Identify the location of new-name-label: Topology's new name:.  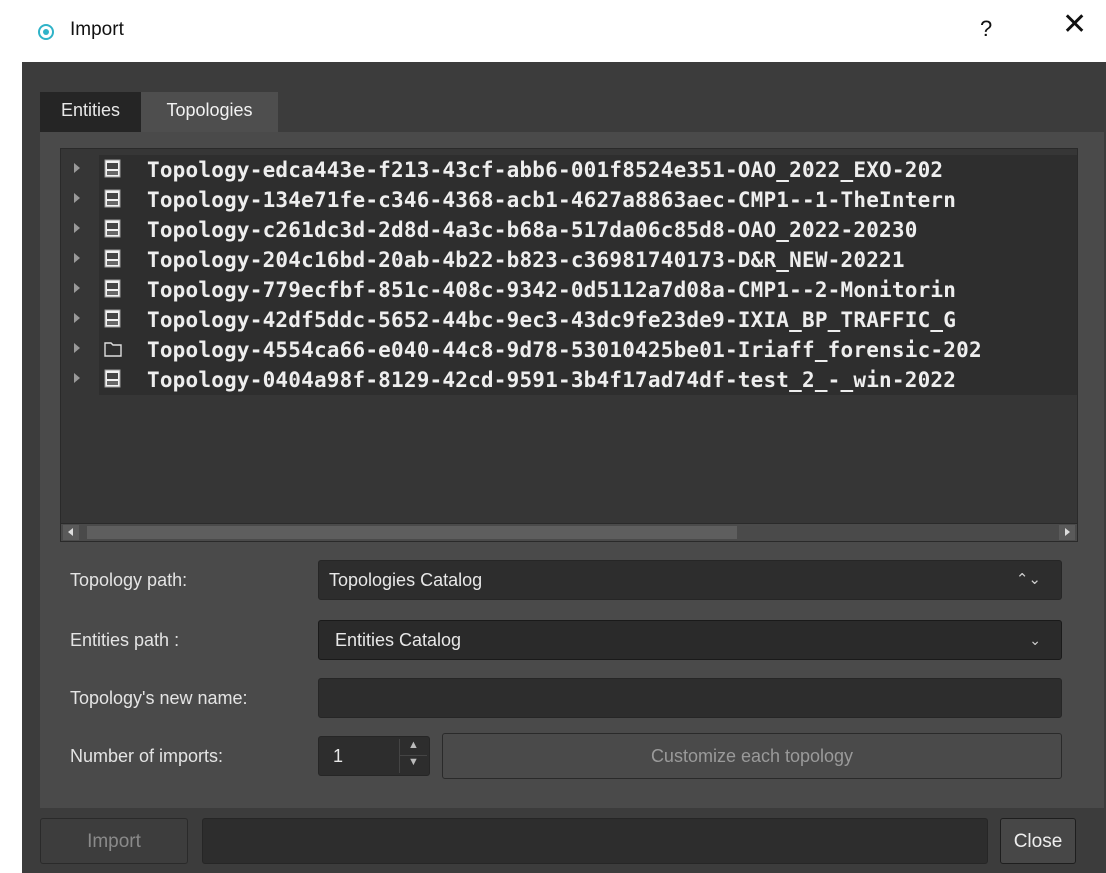
(159, 698).